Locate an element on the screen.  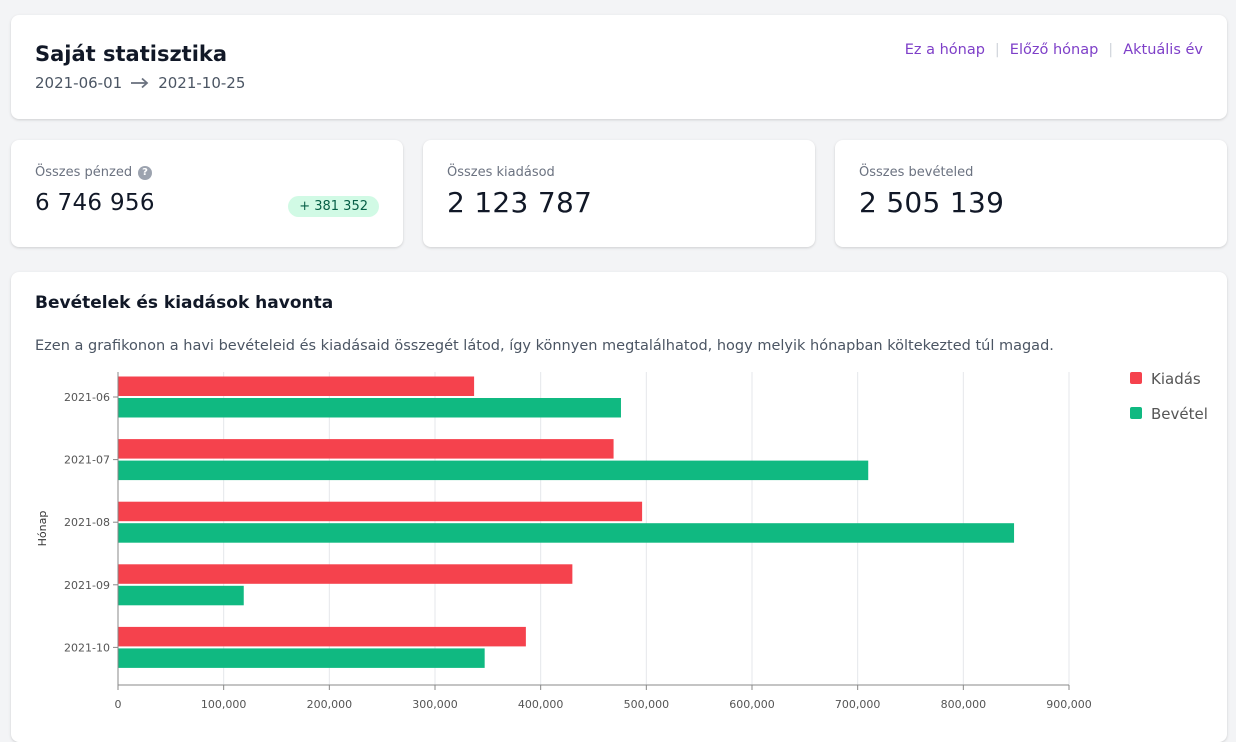
y-axis-title: Hónap is located at coordinates (42, 529).